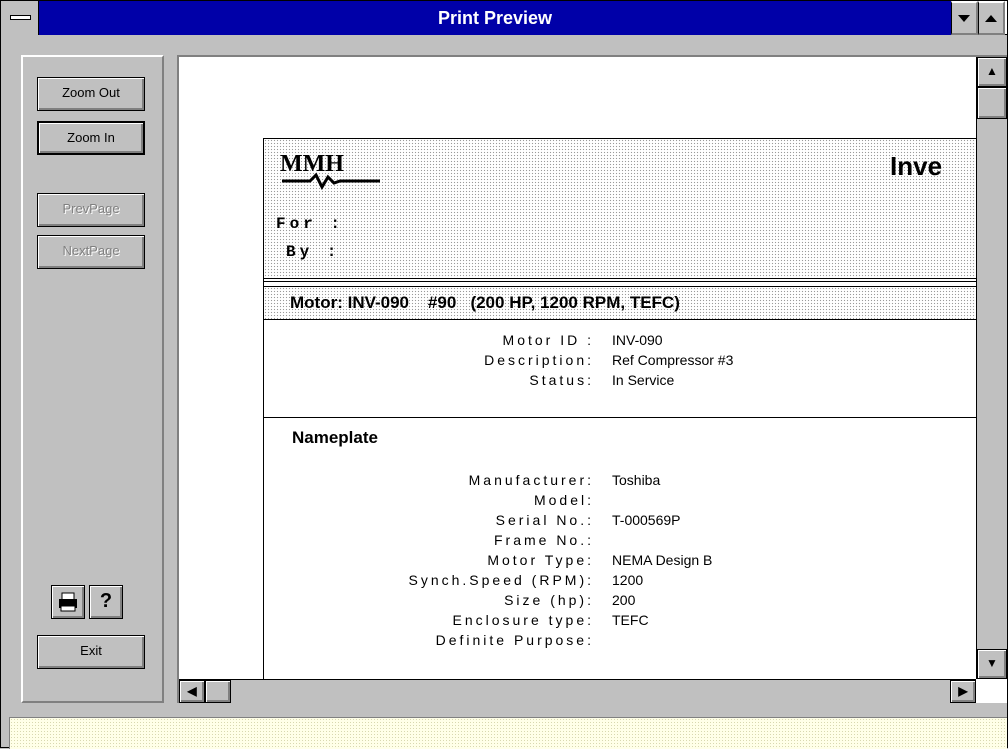 This screenshot has width=1008, height=749. Describe the element at coordinates (630, 620) in the screenshot. I see `field-value: TEFC` at that location.